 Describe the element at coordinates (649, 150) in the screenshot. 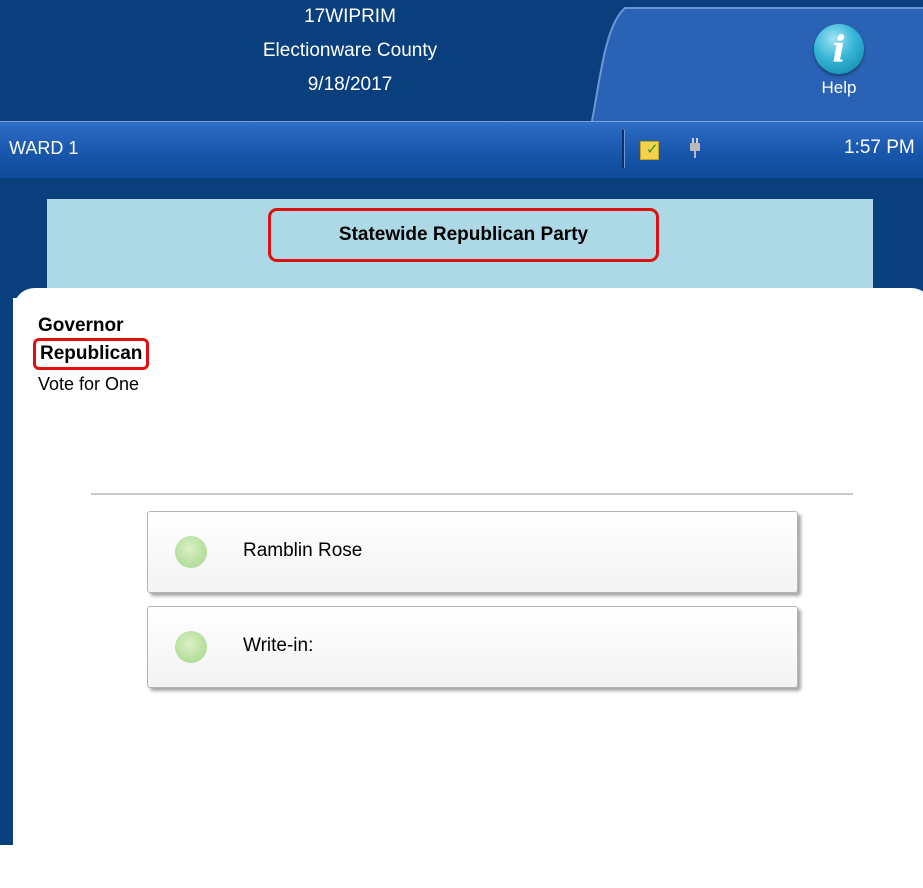

I see `note-check-icon` at that location.